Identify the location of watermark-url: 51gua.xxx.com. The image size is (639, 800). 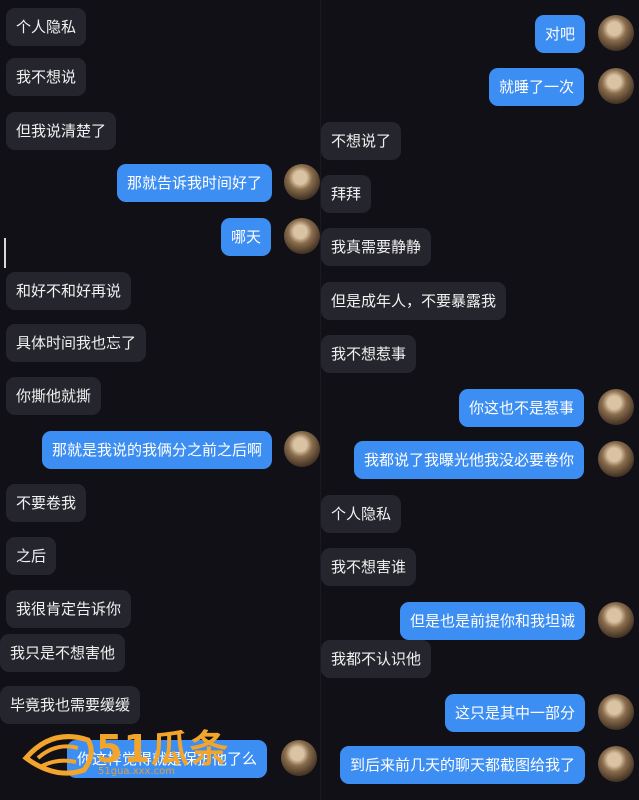
(137, 771).